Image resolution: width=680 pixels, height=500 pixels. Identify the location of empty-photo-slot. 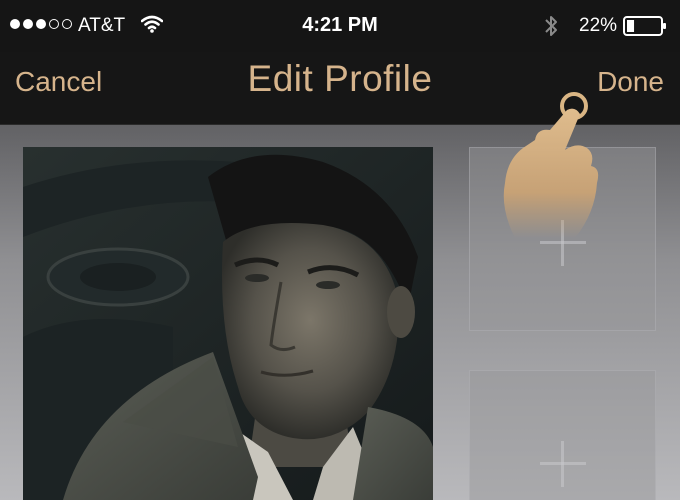
(562, 435).